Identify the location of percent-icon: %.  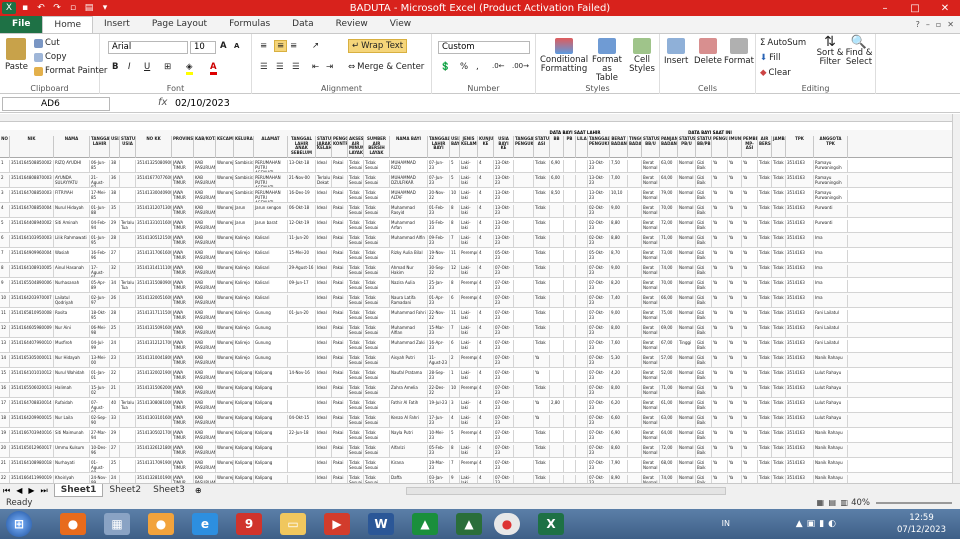
(464, 67).